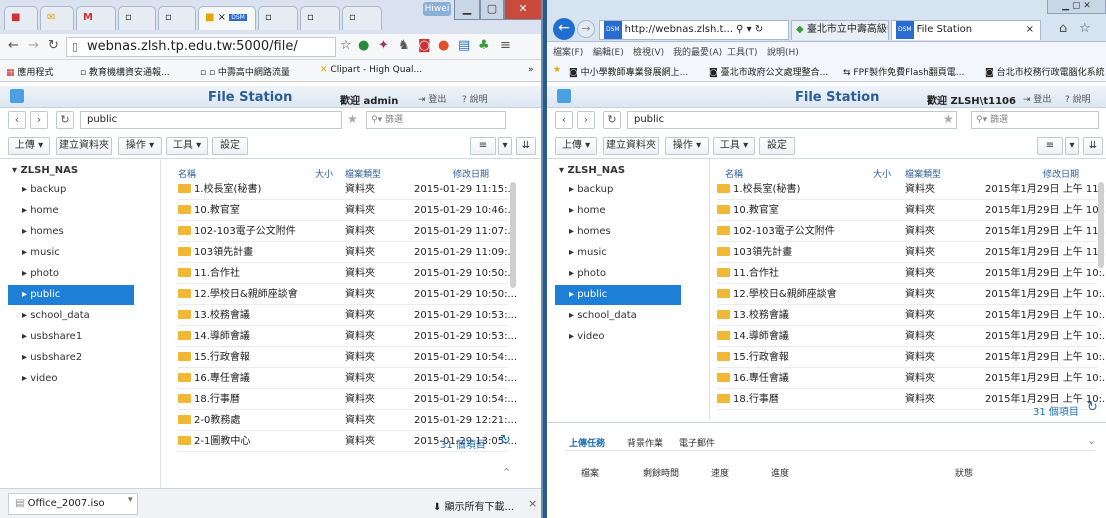  I want to click on reload-icon: ↻, so click(53, 46).